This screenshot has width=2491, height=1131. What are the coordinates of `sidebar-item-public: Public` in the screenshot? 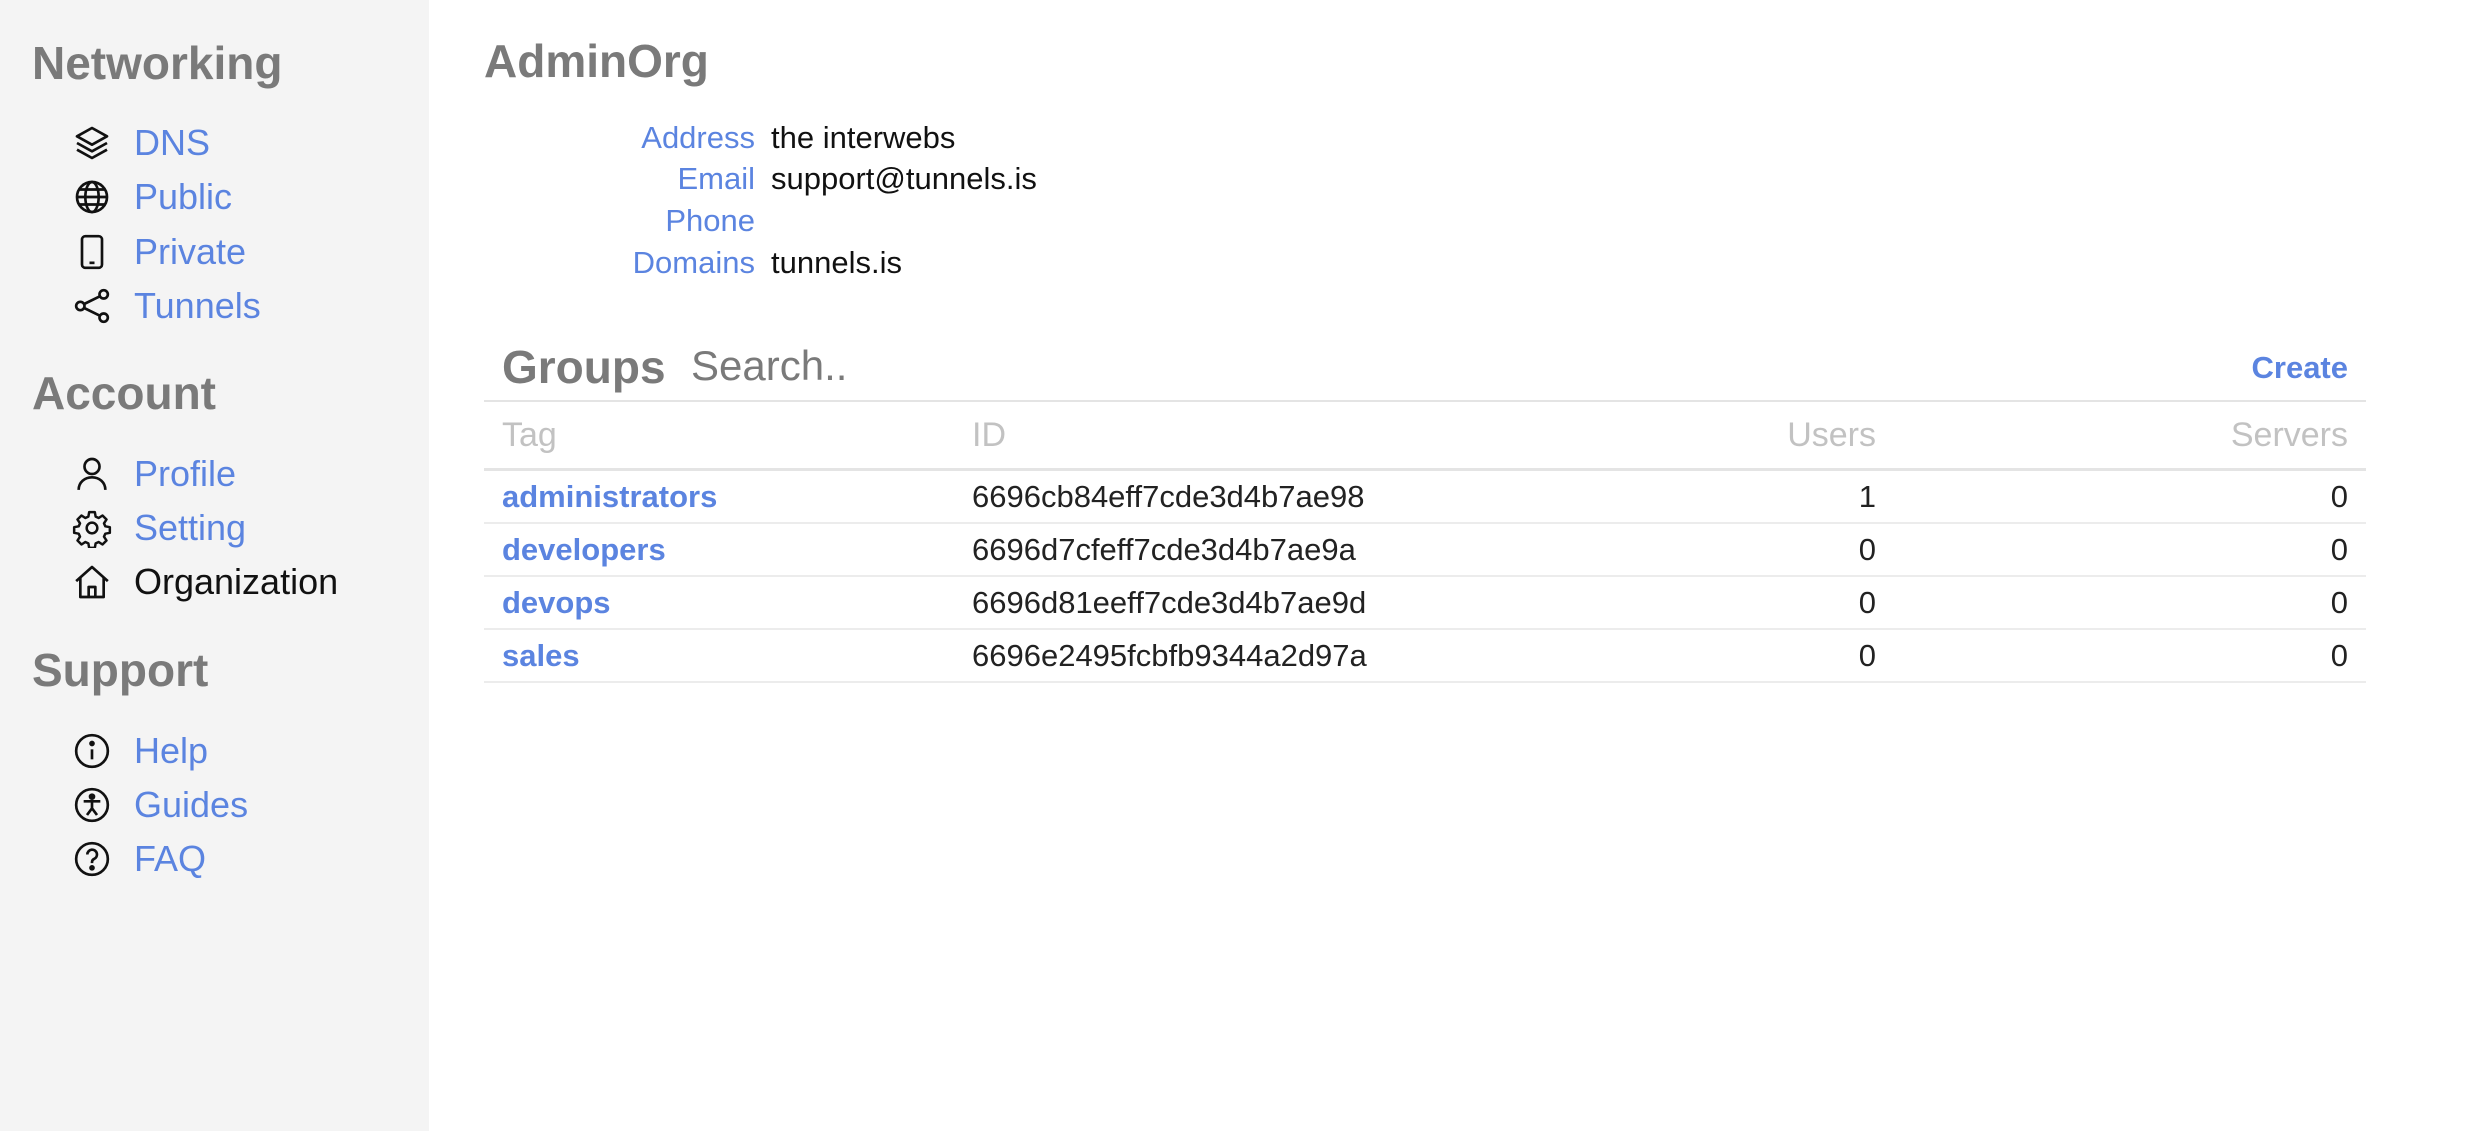 It's located at (151, 197).